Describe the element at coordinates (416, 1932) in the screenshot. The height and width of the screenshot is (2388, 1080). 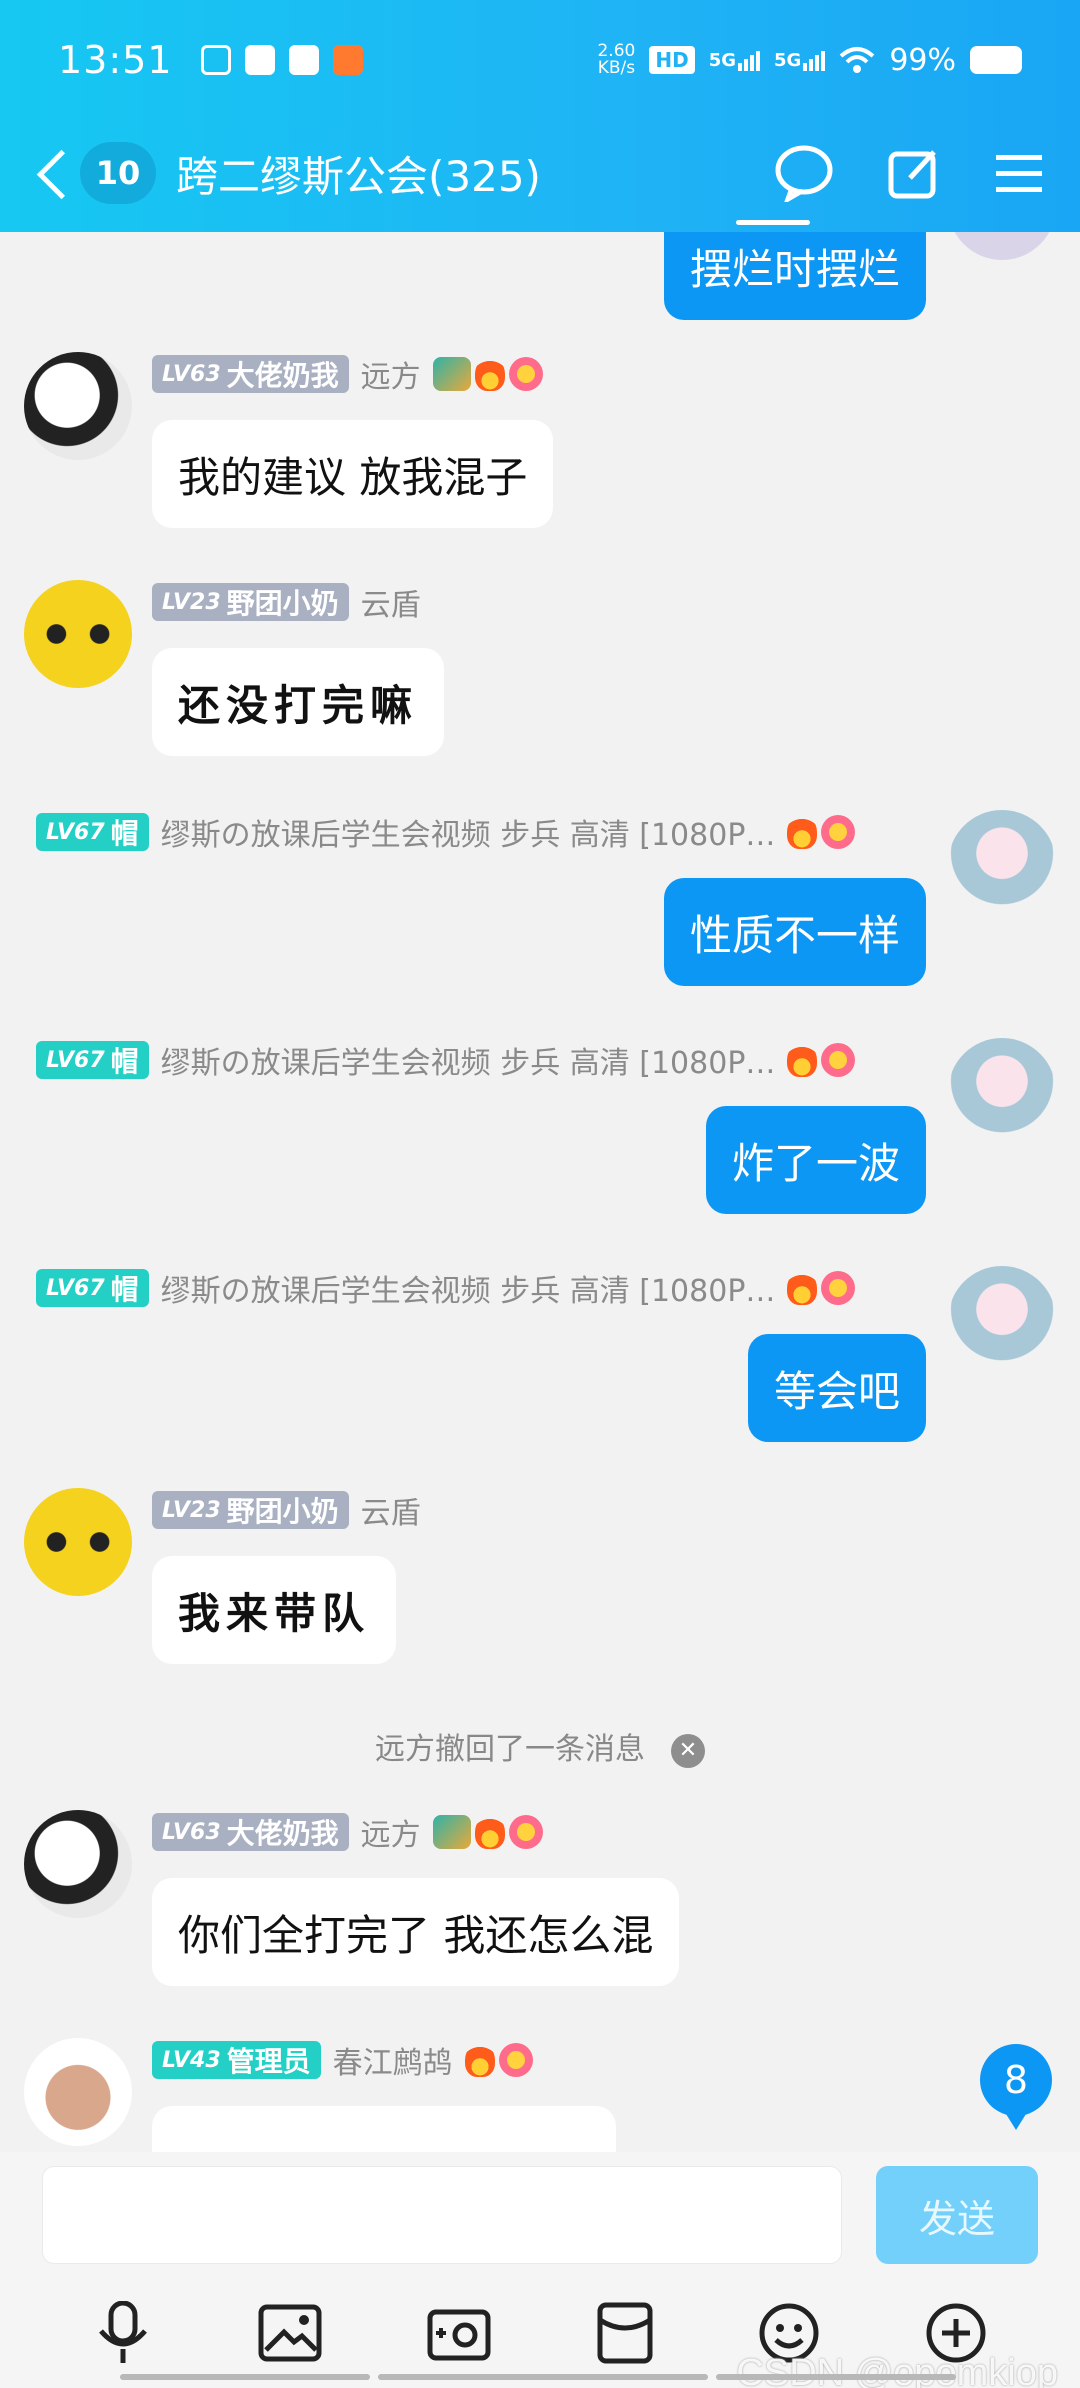
I see `message-bubble: 你们全打完了 我还怎么混` at that location.